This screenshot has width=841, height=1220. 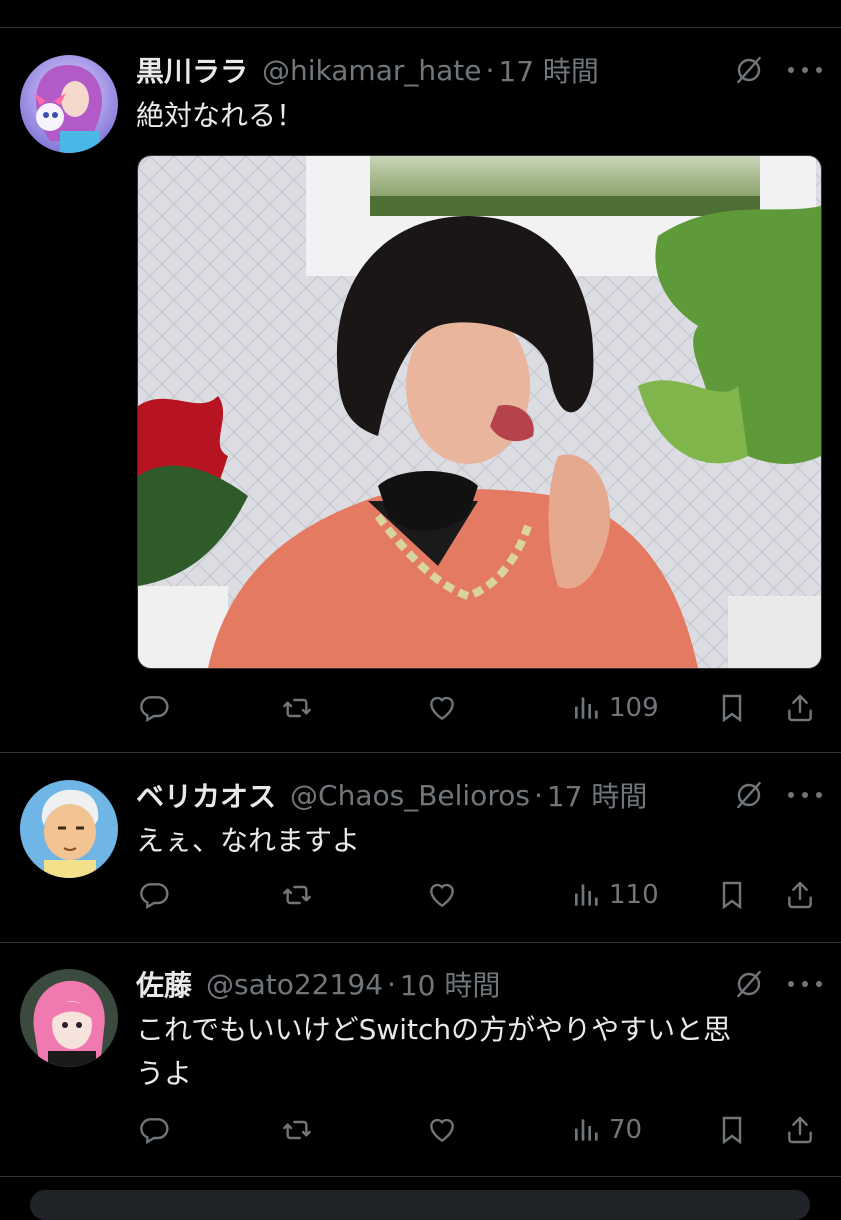 I want to click on post-actions: 110, so click(x=420, y=895).